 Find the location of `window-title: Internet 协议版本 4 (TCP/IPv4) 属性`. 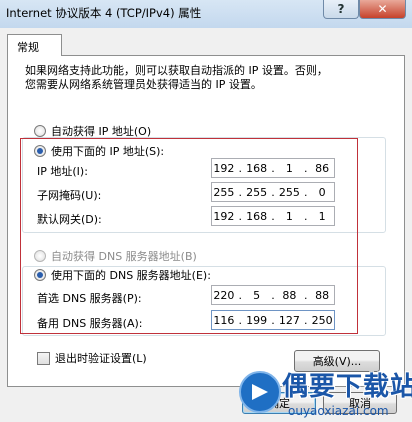

window-title: Internet 协议版本 4 (TCP/IPv4) 属性 is located at coordinates (104, 13).